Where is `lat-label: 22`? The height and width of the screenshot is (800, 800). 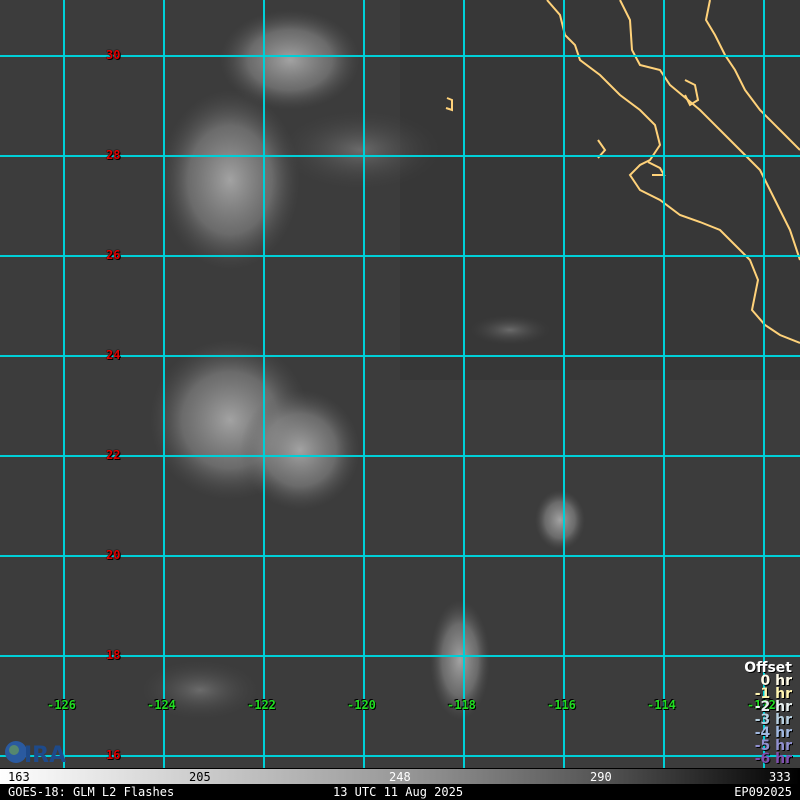
lat-label: 22 is located at coordinates (113, 455).